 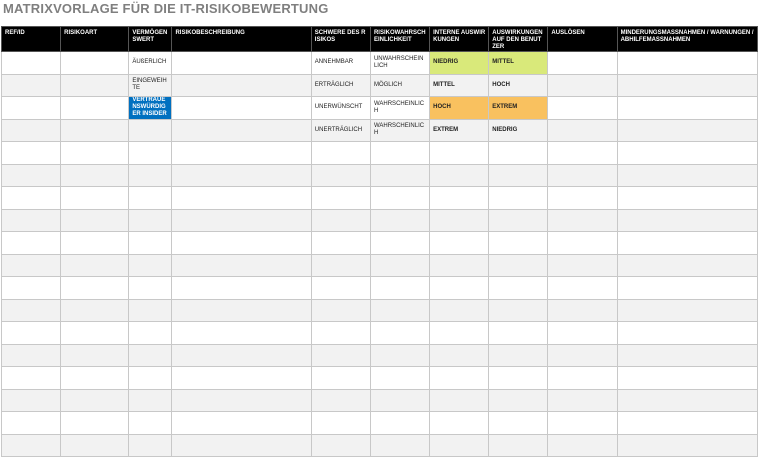 What do you see at coordinates (400, 63) in the screenshot?
I see `table-cell: UNWAHRSCHEINLICH` at bounding box center [400, 63].